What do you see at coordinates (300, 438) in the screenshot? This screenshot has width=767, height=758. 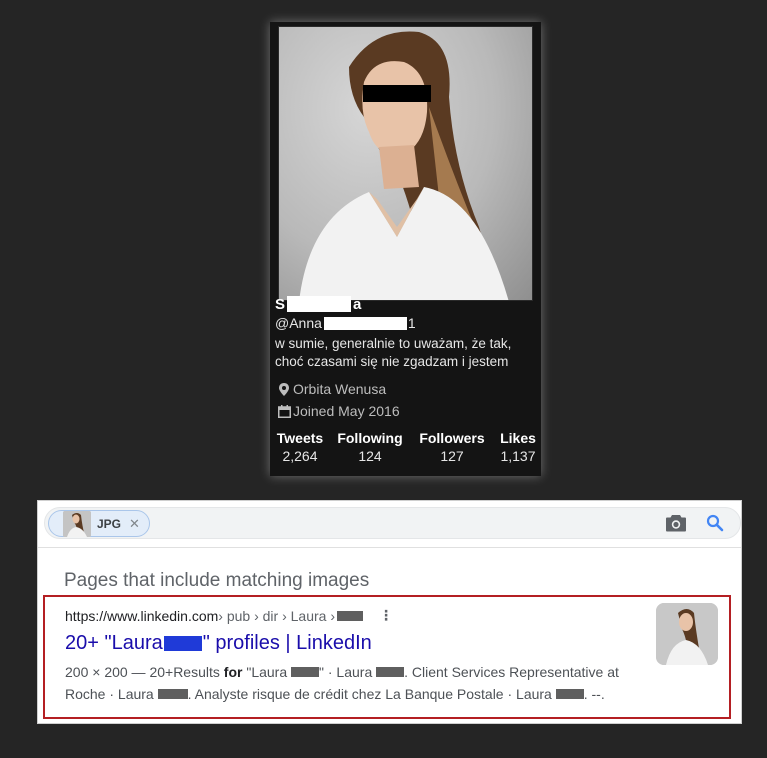 I see `stat-label: Tweets` at bounding box center [300, 438].